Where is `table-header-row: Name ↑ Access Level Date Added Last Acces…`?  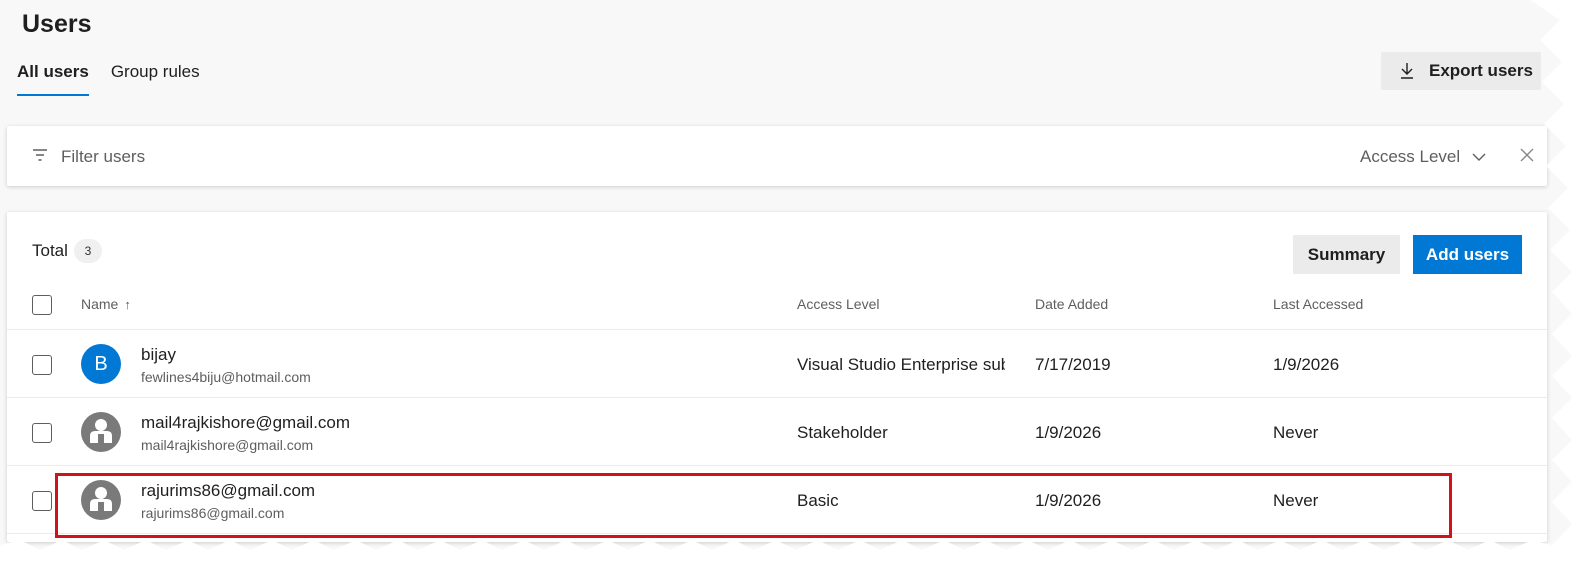
table-header-row: Name ↑ Access Level Date Added Last Acces… is located at coordinates (777, 307).